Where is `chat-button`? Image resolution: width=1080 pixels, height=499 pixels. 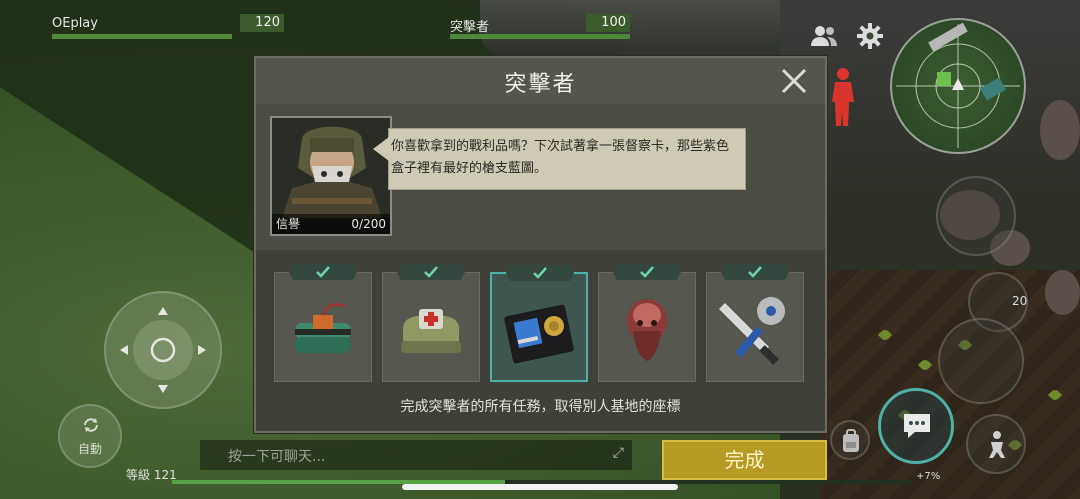 chat-button is located at coordinates (916, 426).